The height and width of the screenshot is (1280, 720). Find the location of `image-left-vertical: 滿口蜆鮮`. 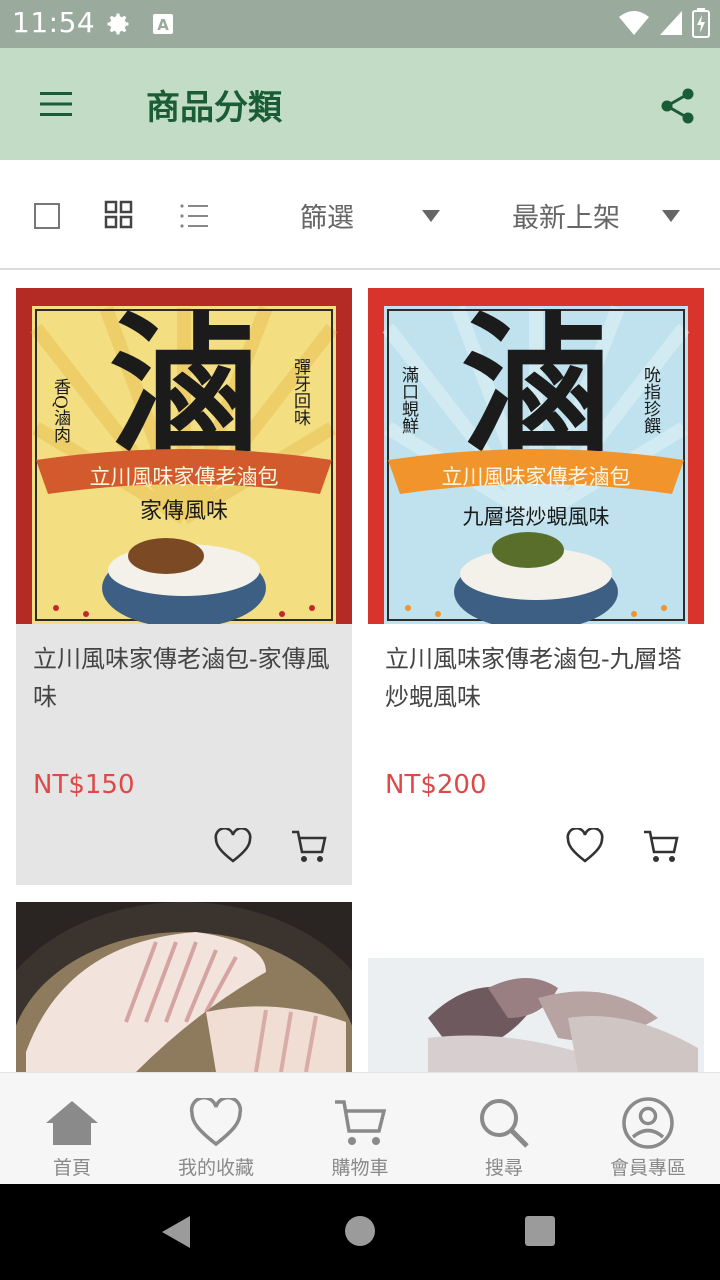

image-left-vertical: 滿口蜆鮮 is located at coordinates (408, 400).